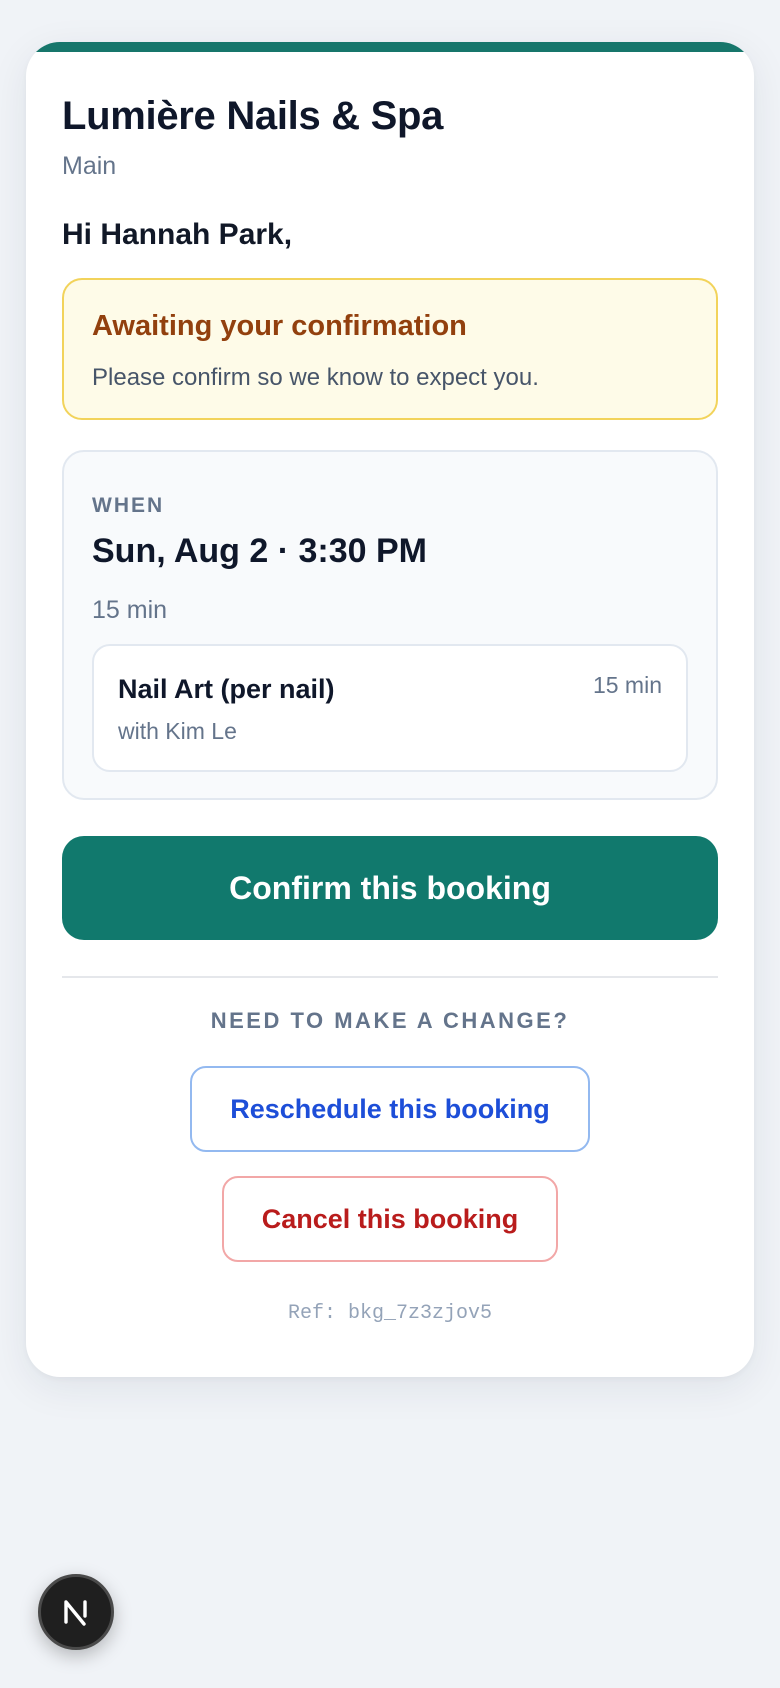 Image resolution: width=780 pixels, height=1688 pixels. What do you see at coordinates (128, 505) in the screenshot?
I see `when-label: WHEN` at bounding box center [128, 505].